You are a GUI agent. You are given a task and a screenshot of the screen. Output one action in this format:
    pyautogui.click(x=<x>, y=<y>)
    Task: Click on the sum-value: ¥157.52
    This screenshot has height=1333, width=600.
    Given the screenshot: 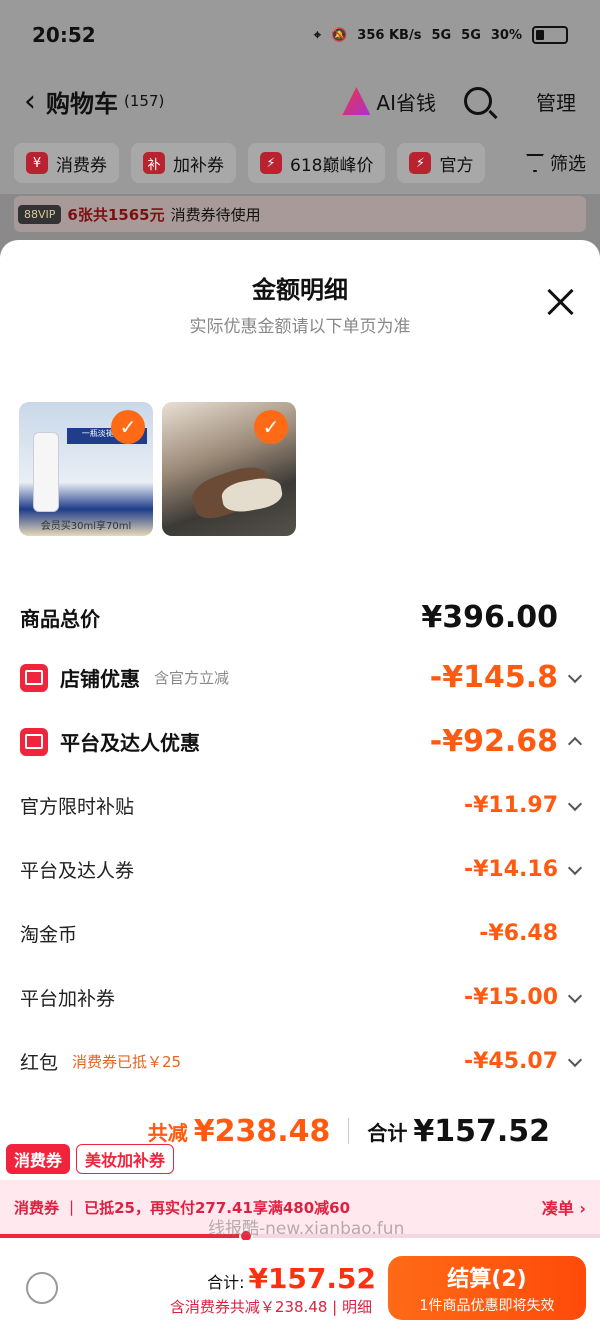 What is the action you would take?
    pyautogui.click(x=481, y=1131)
    